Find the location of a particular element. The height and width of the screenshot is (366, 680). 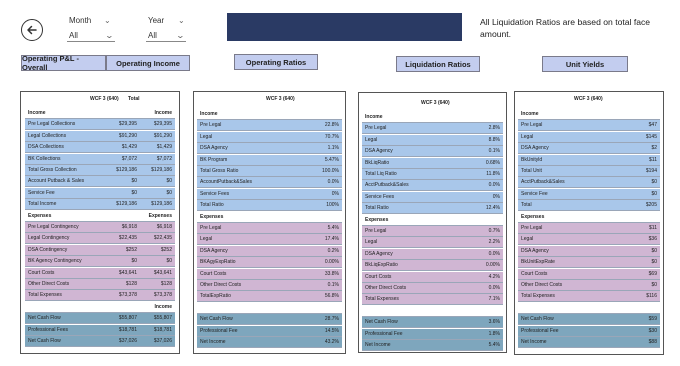

row-label: Account Putback & Sales is located at coordinates (56, 181).